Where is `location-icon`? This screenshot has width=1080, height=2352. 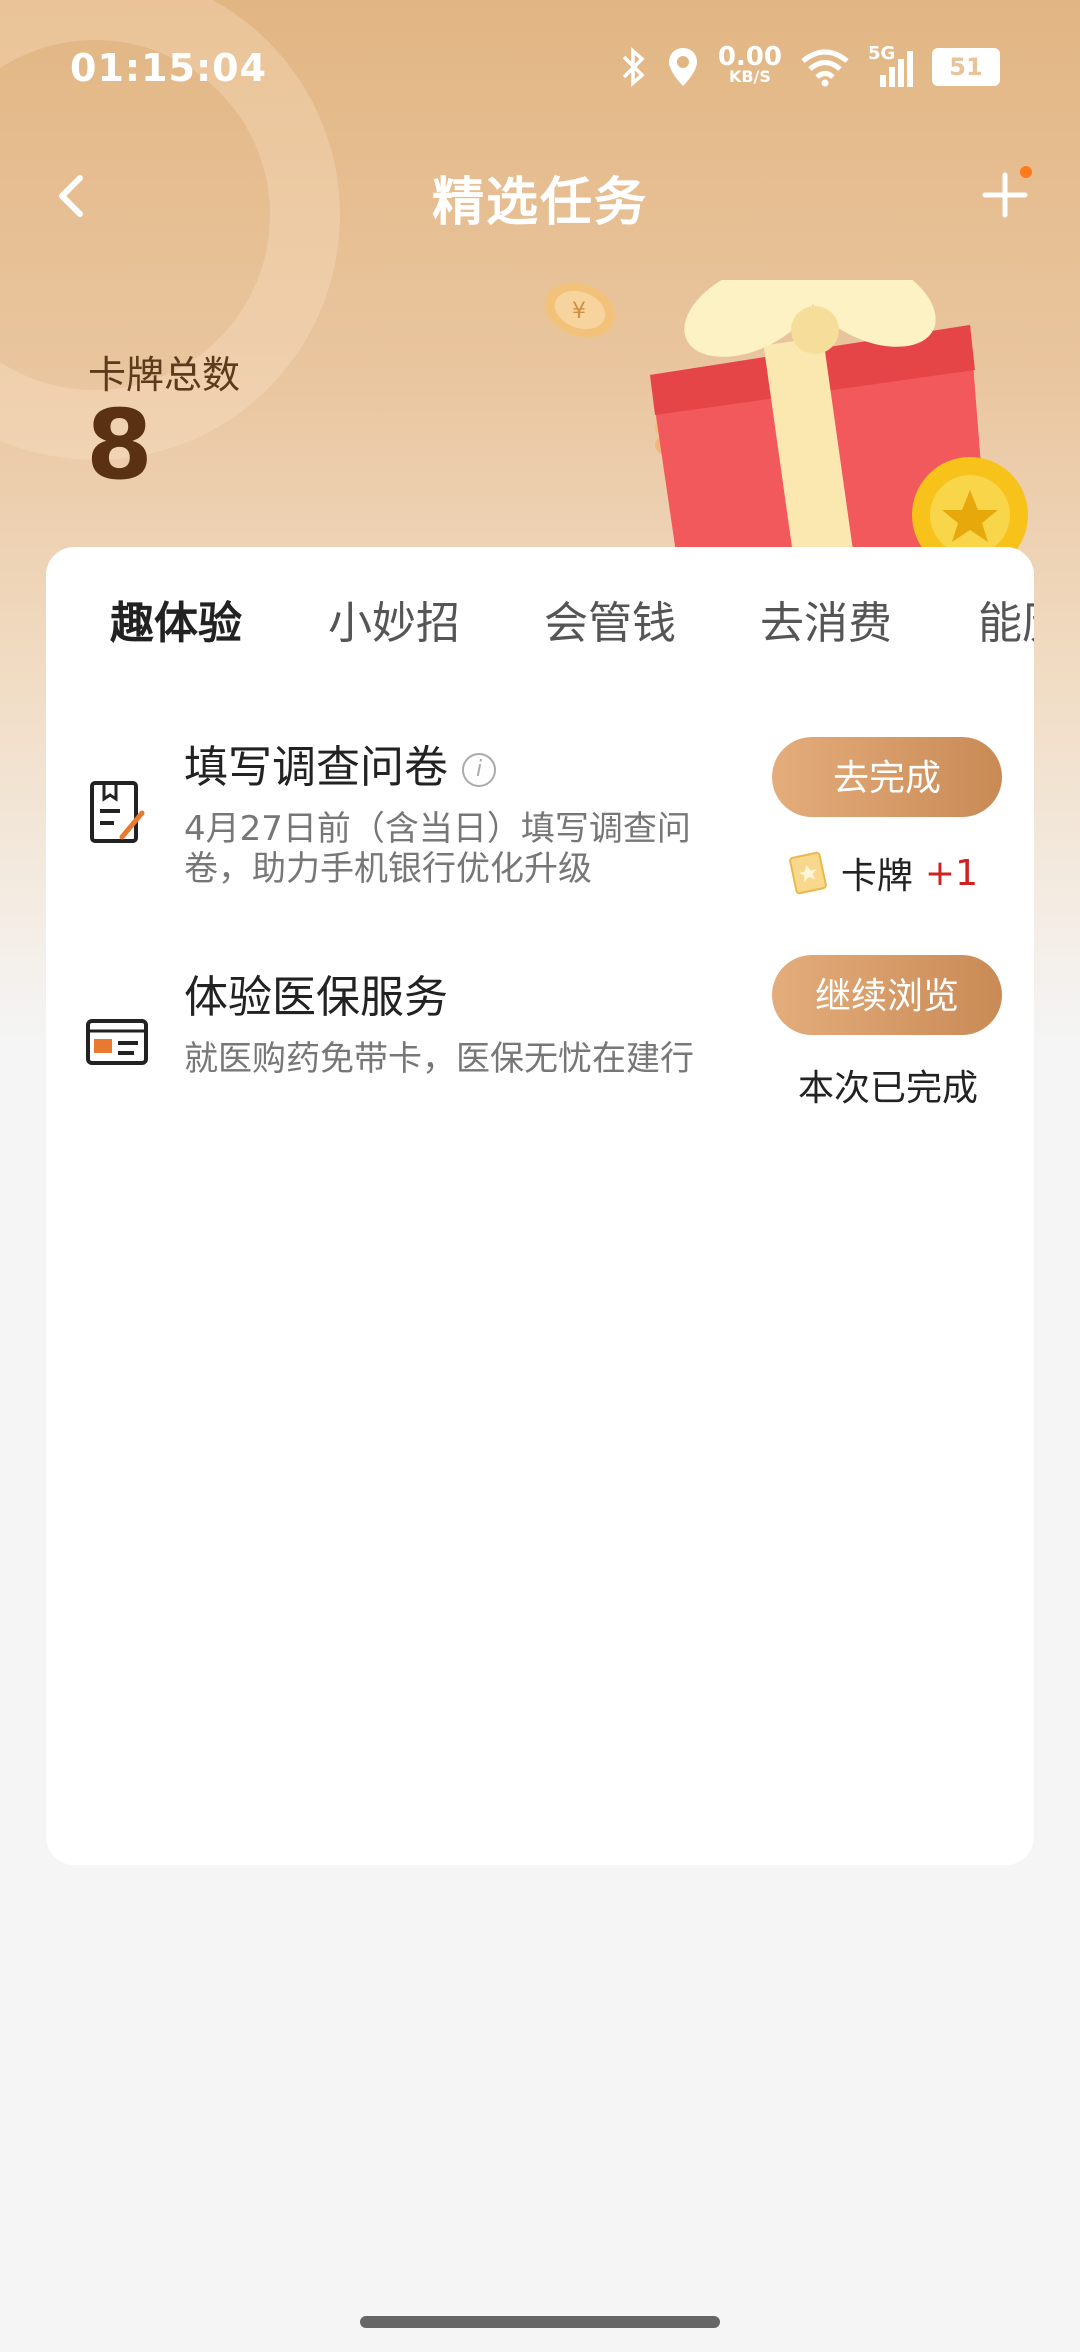 location-icon is located at coordinates (682, 67).